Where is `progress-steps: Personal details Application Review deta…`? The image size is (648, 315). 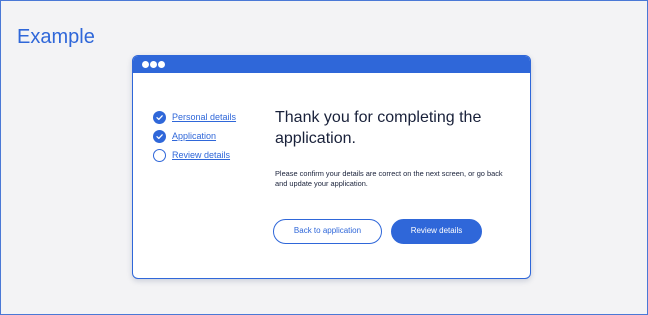
progress-steps: Personal details Application Review deta… is located at coordinates (208, 136).